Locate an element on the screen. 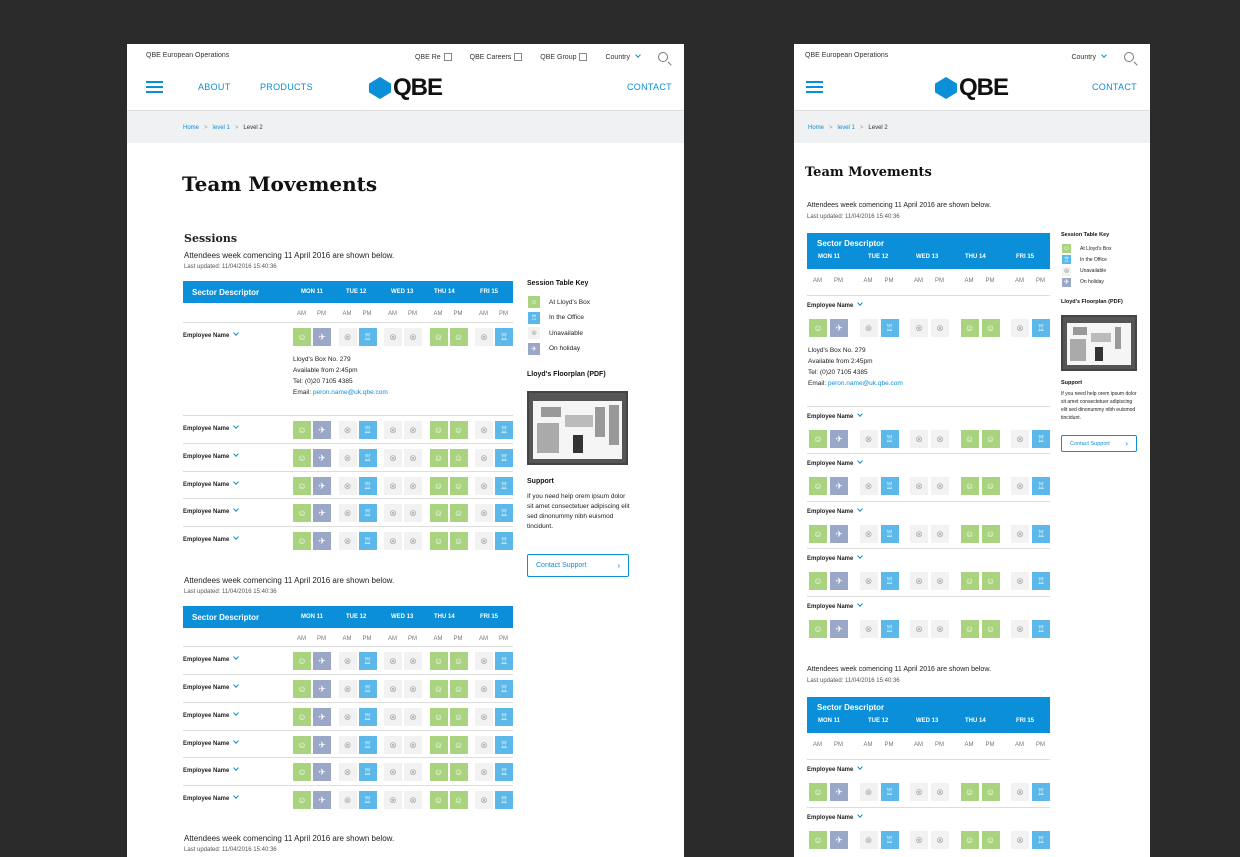 Image resolution: width=1240 pixels, height=857 pixels. contact-support-button: Contact Support › is located at coordinates (578, 565).